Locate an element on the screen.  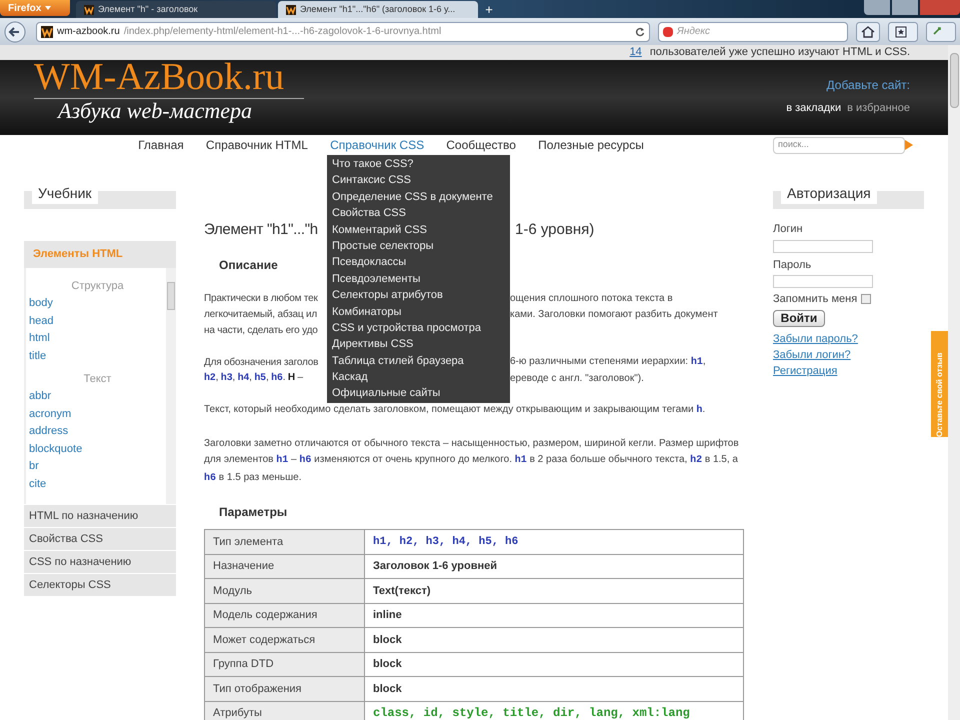
element-link: cite is located at coordinates (97, 484).